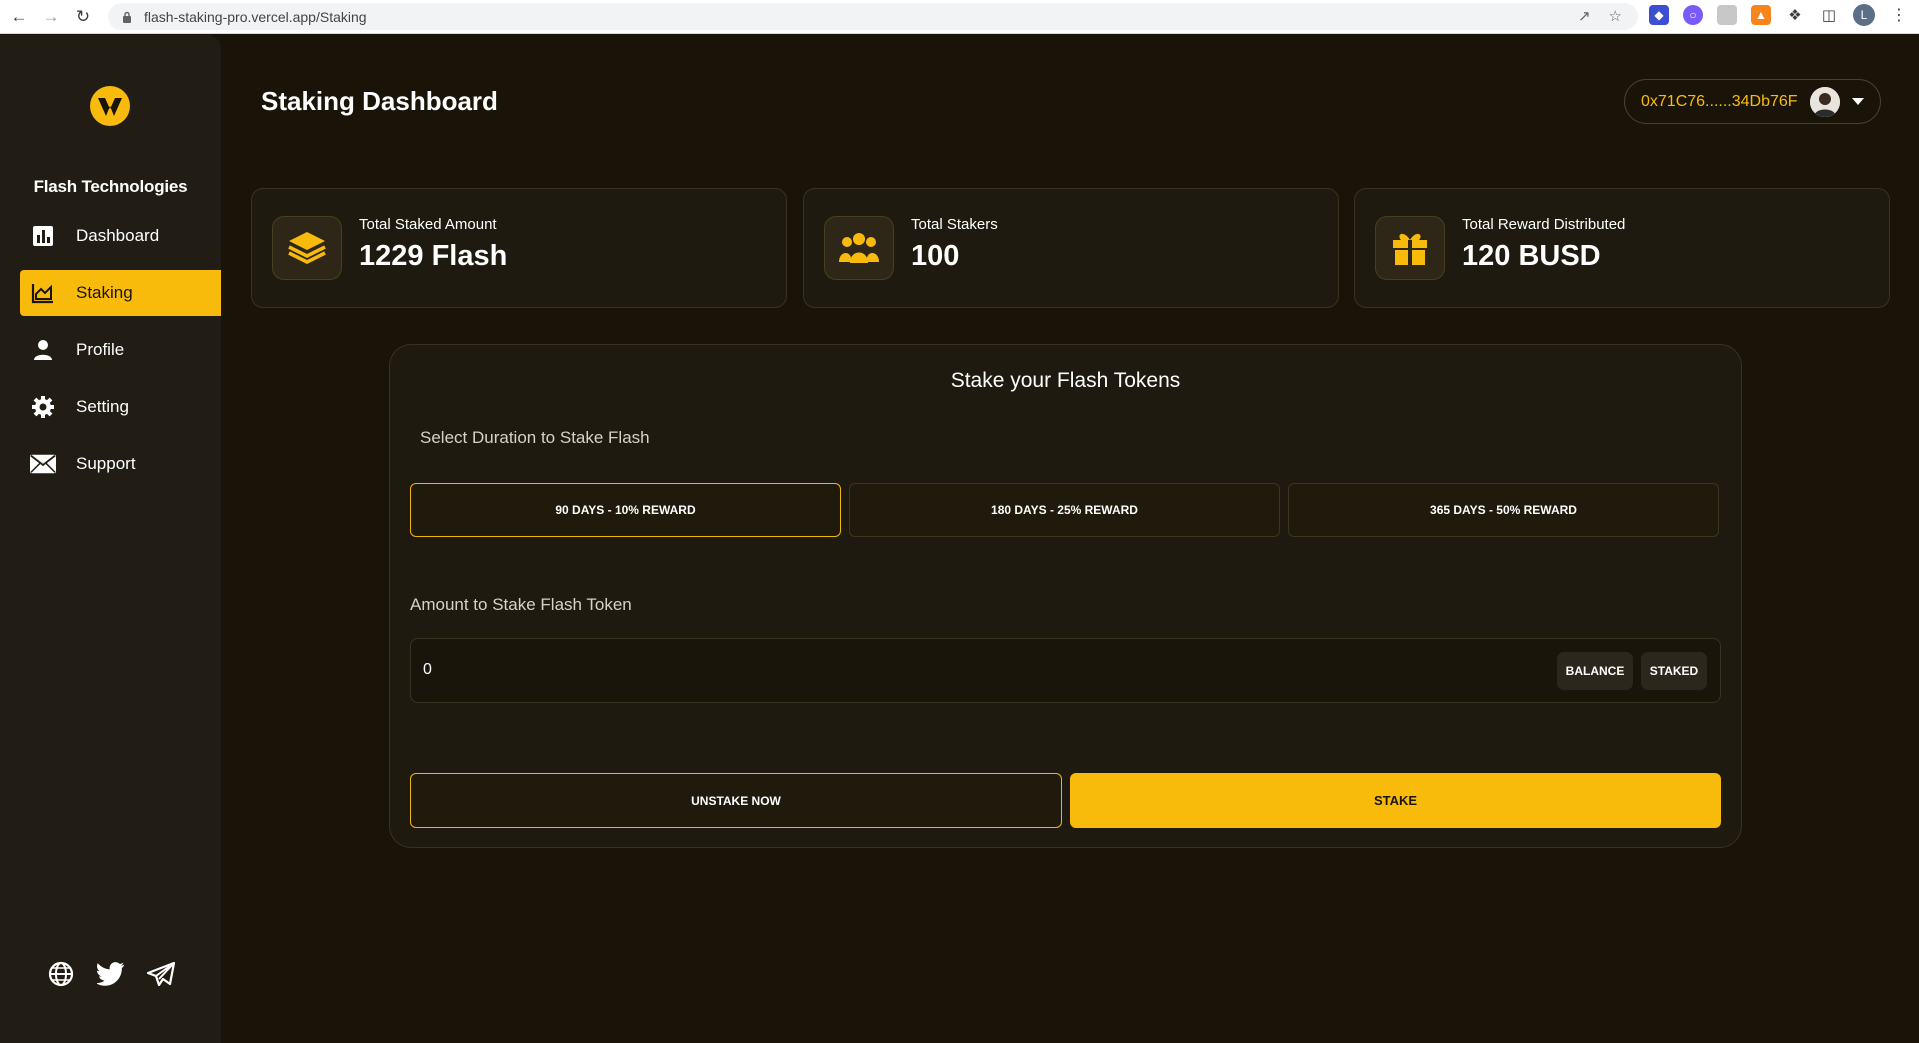  What do you see at coordinates (428, 224) in the screenshot?
I see `stat-label: Total Staked Amount` at bounding box center [428, 224].